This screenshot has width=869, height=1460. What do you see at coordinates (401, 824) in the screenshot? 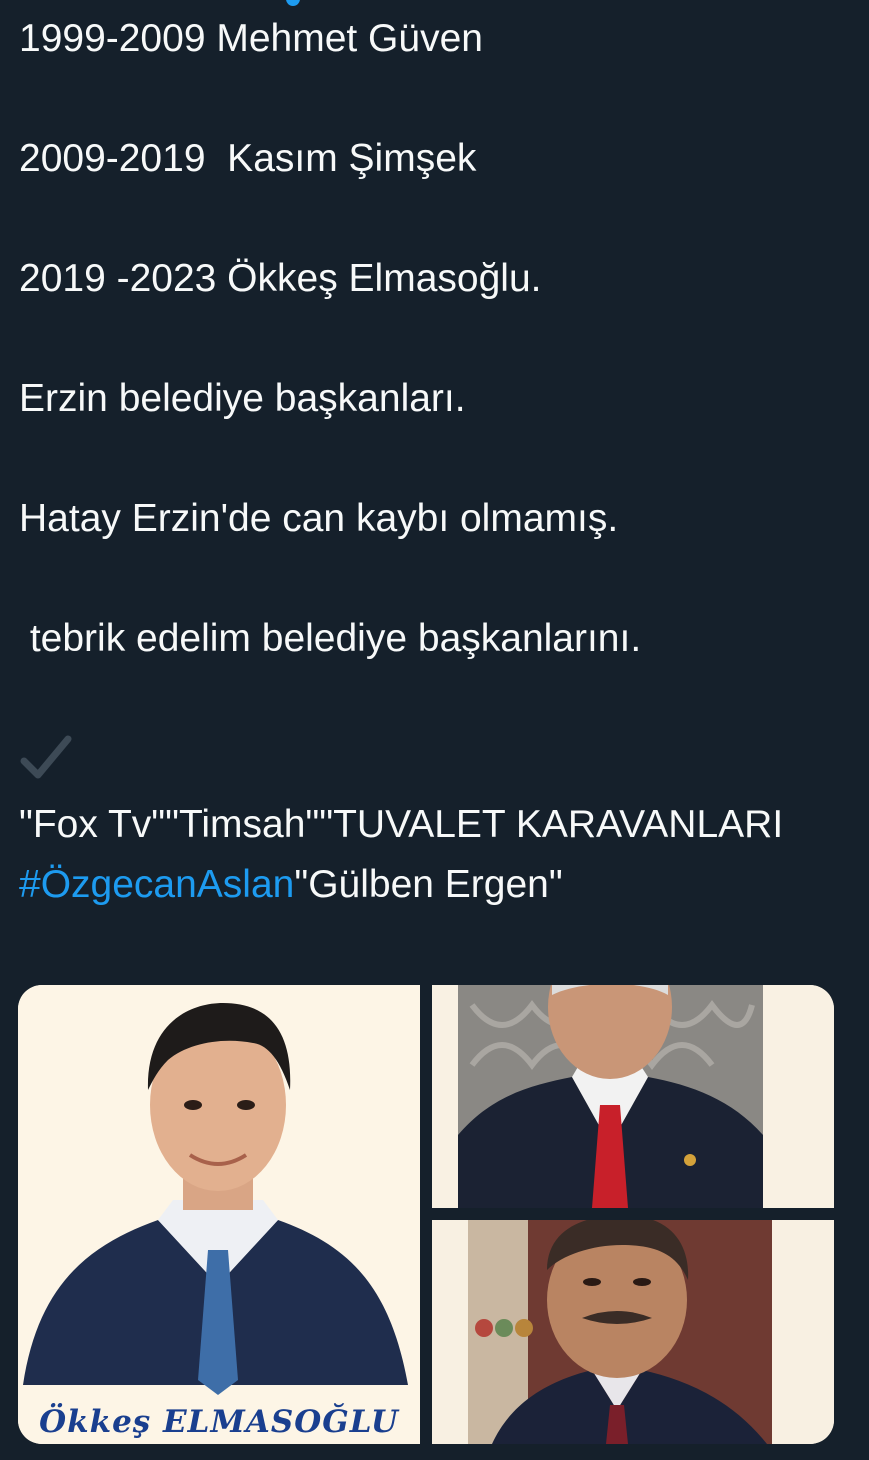
I see `quote-text-before: "Fox Tv""Timsah""TUVALET KARAVANLARI` at bounding box center [401, 824].